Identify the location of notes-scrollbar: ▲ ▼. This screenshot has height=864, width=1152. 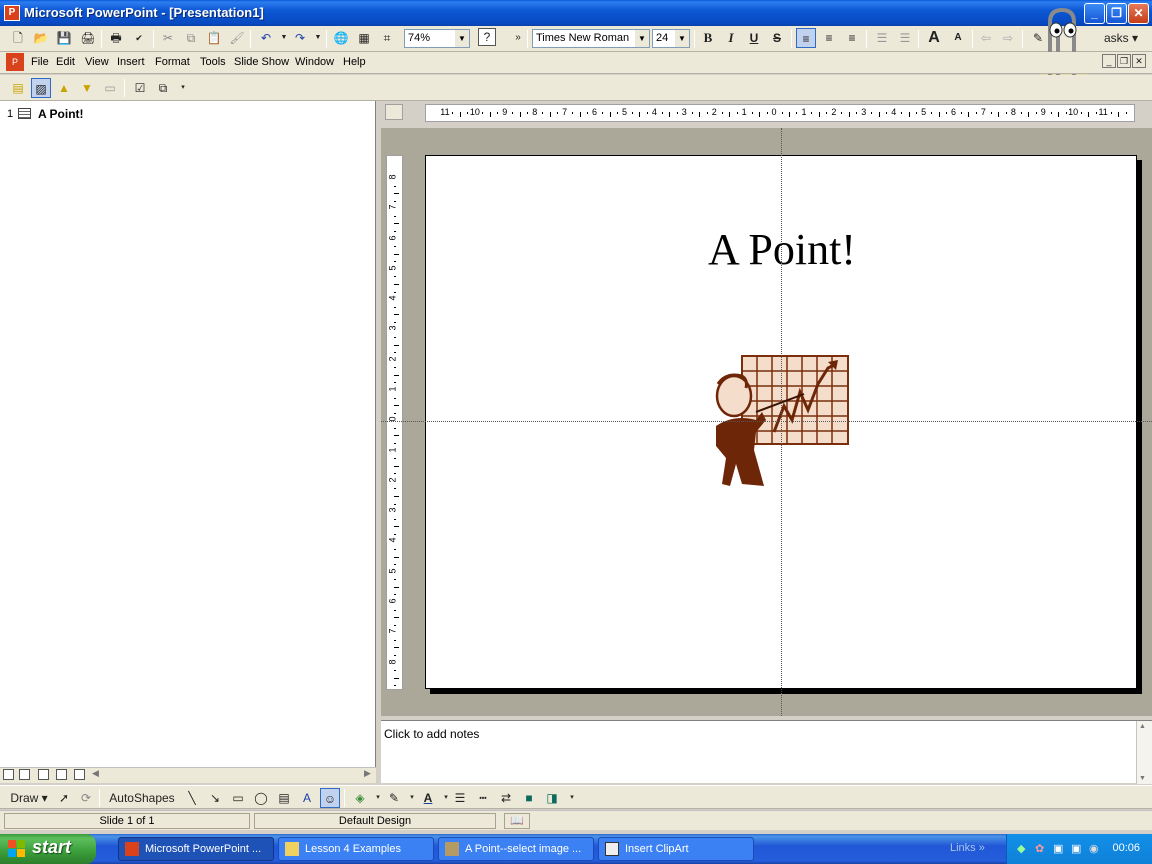
(1144, 752).